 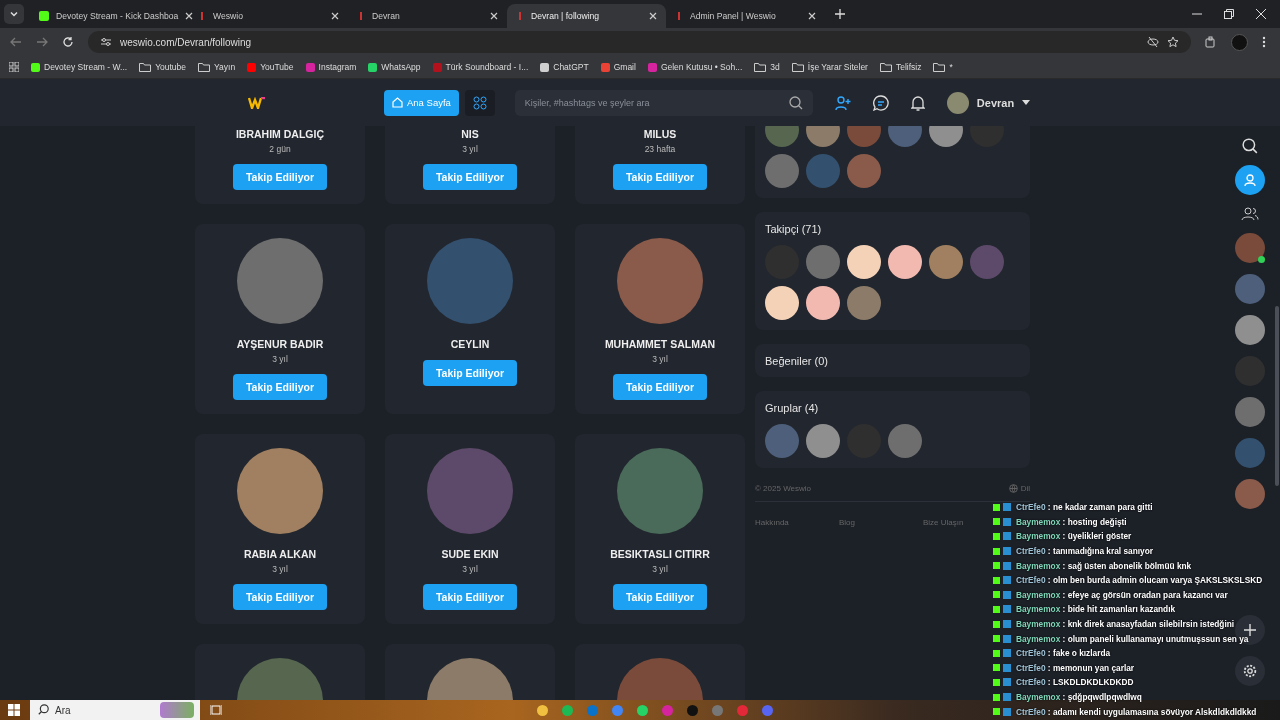 I want to click on chat-message: CtrEfe0 : LSKDLDKDLKDKDD, so click(x=1075, y=682).